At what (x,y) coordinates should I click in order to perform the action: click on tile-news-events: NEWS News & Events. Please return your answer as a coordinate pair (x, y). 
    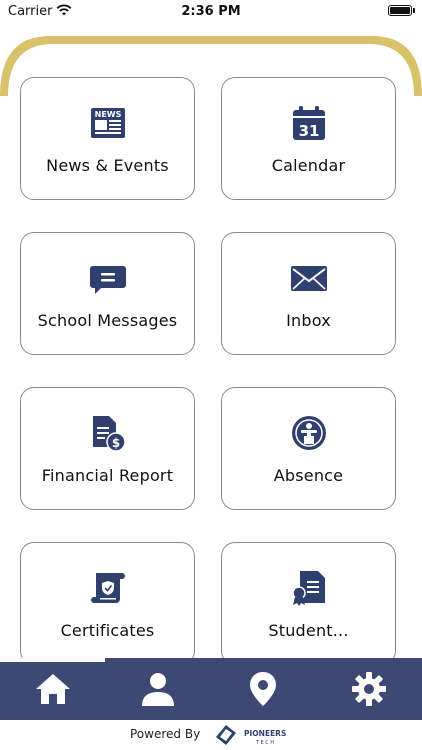
    Looking at the image, I should click on (107, 138).